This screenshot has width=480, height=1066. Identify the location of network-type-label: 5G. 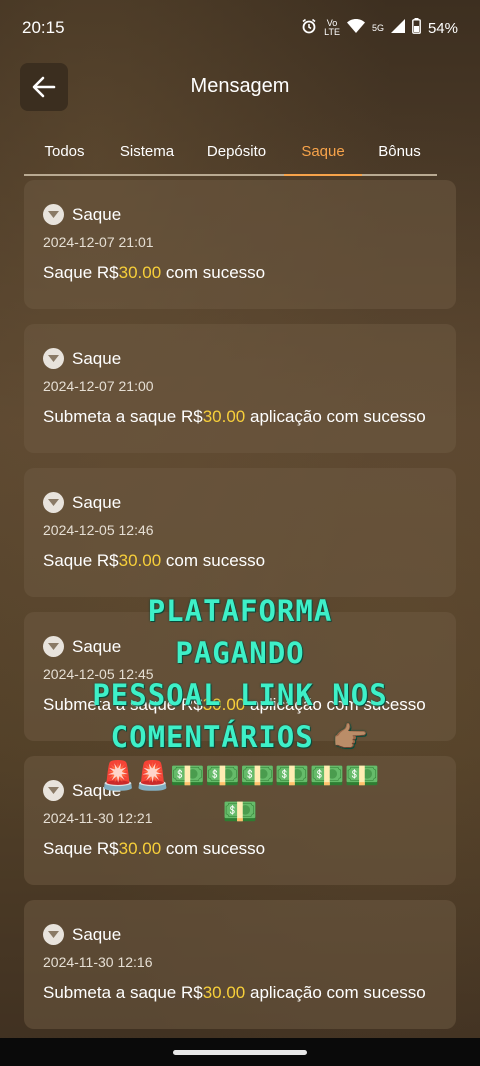
(377, 27).